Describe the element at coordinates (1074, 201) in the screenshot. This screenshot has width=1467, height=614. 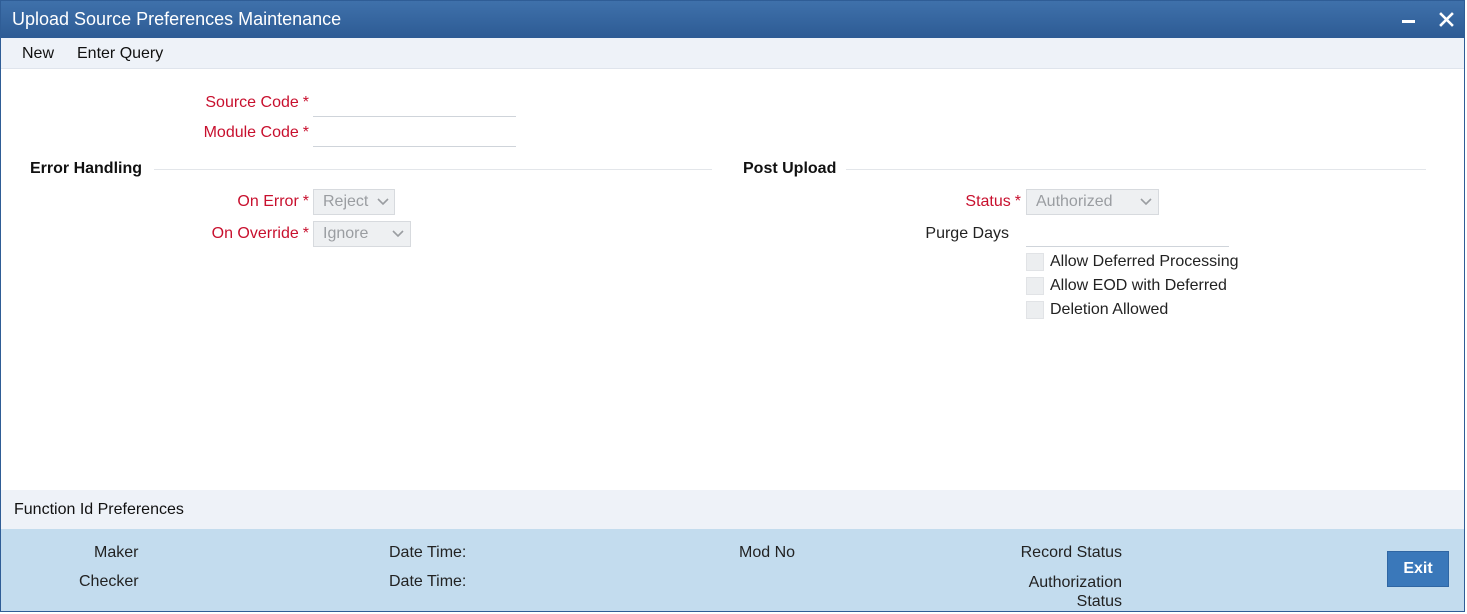
I see `status-value: Authorized` at that location.